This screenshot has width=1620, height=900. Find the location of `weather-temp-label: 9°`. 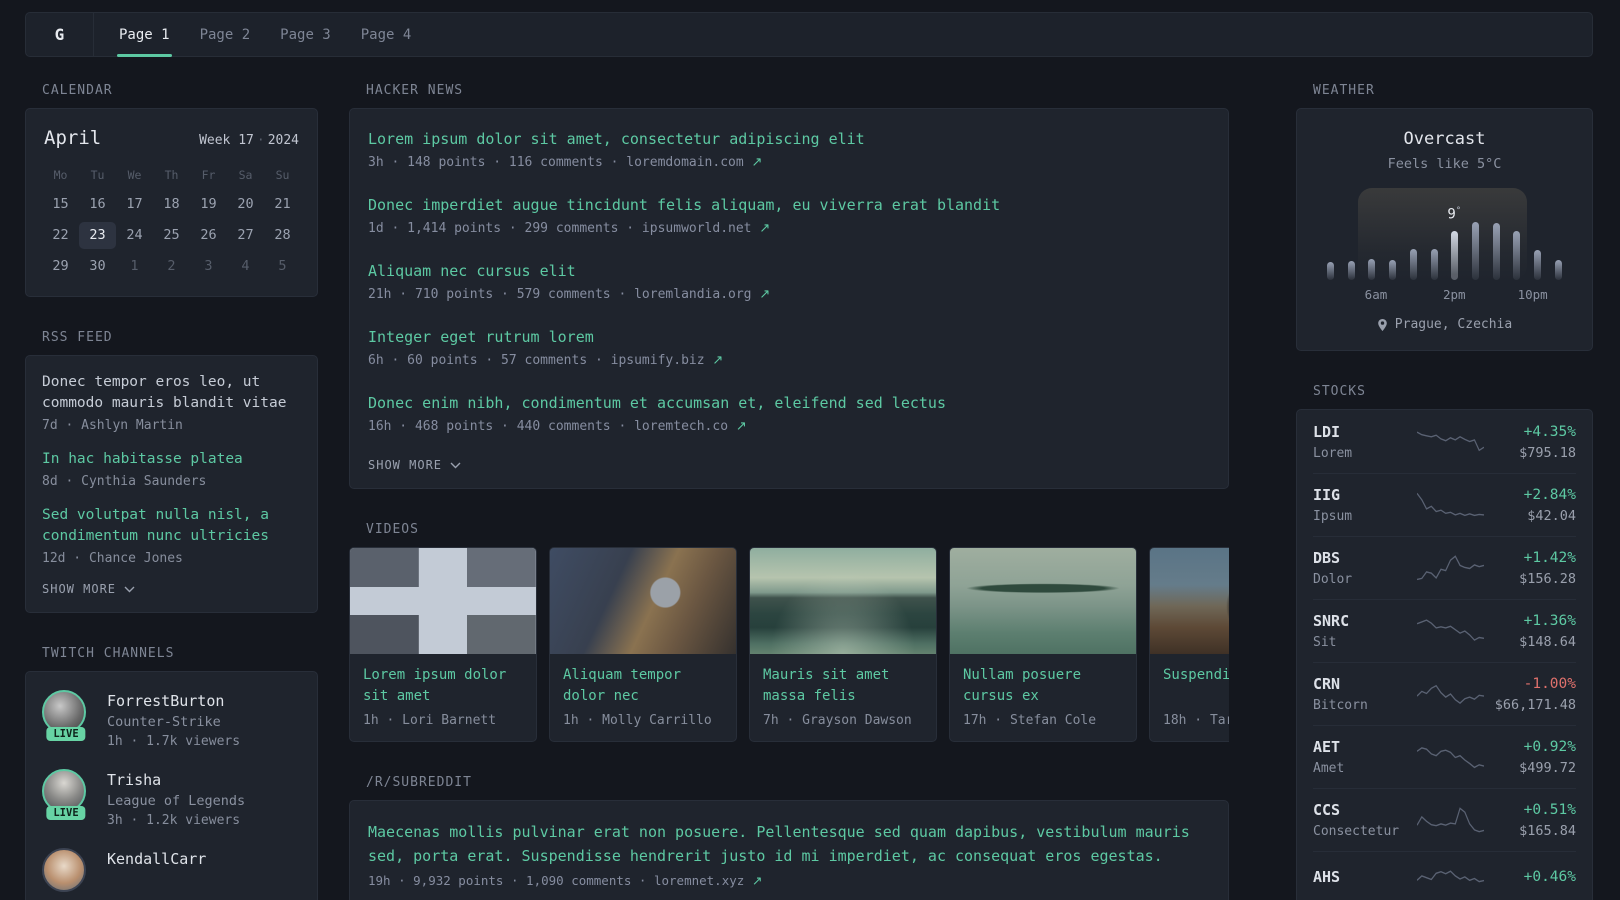

weather-temp-label: 9° is located at coordinates (1454, 214).